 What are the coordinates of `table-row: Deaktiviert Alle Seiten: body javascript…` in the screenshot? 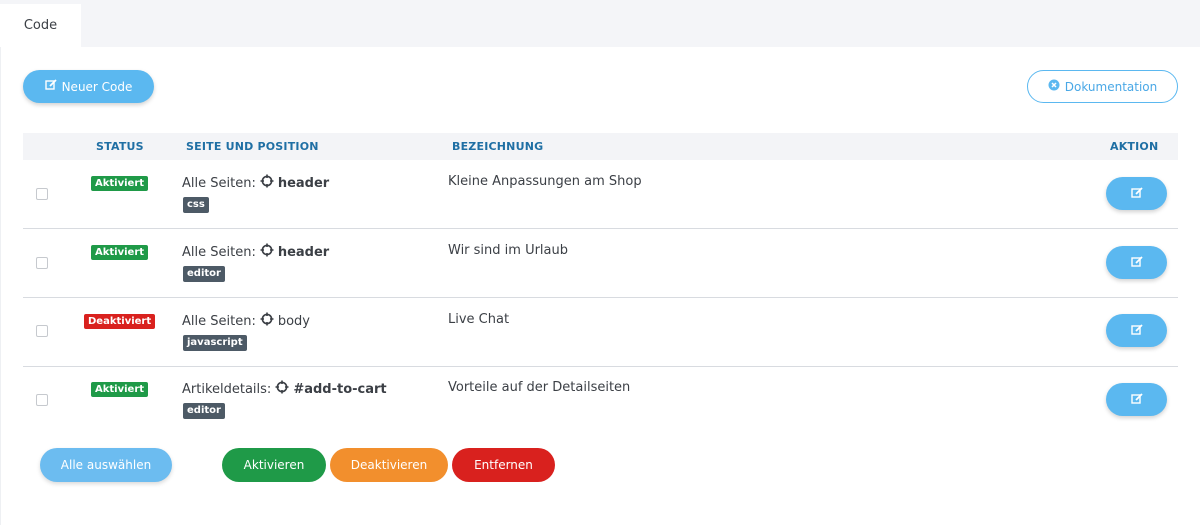 It's located at (600, 332).